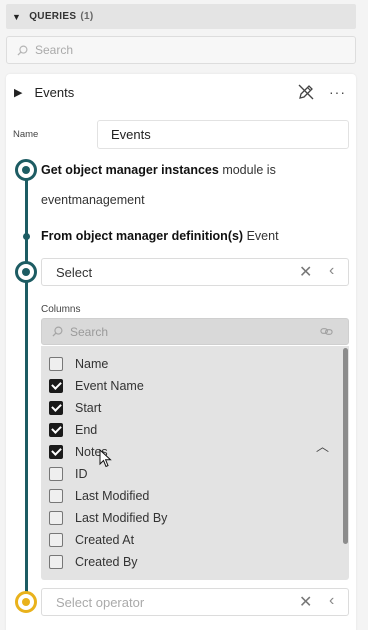 Image resolution: width=368 pixels, height=630 pixels. I want to click on column-option: Created At, so click(91, 540).